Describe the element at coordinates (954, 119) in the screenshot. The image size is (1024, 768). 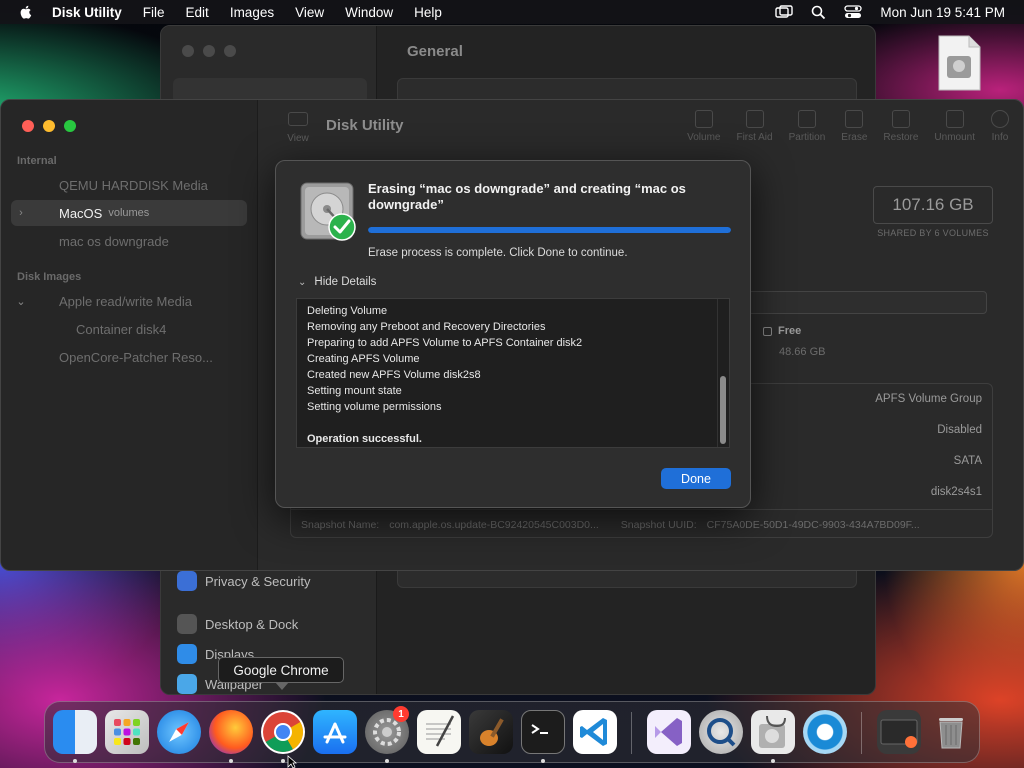
I see `eject-icon` at that location.